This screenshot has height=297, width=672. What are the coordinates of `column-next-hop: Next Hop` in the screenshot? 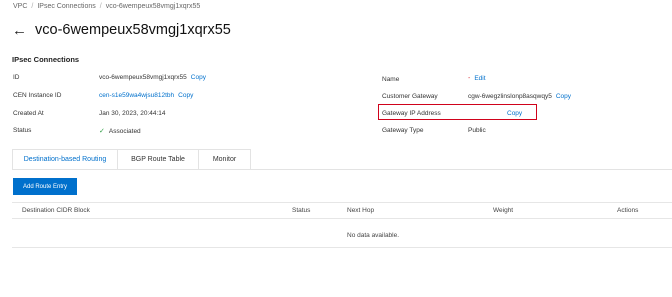 It's located at (361, 210).